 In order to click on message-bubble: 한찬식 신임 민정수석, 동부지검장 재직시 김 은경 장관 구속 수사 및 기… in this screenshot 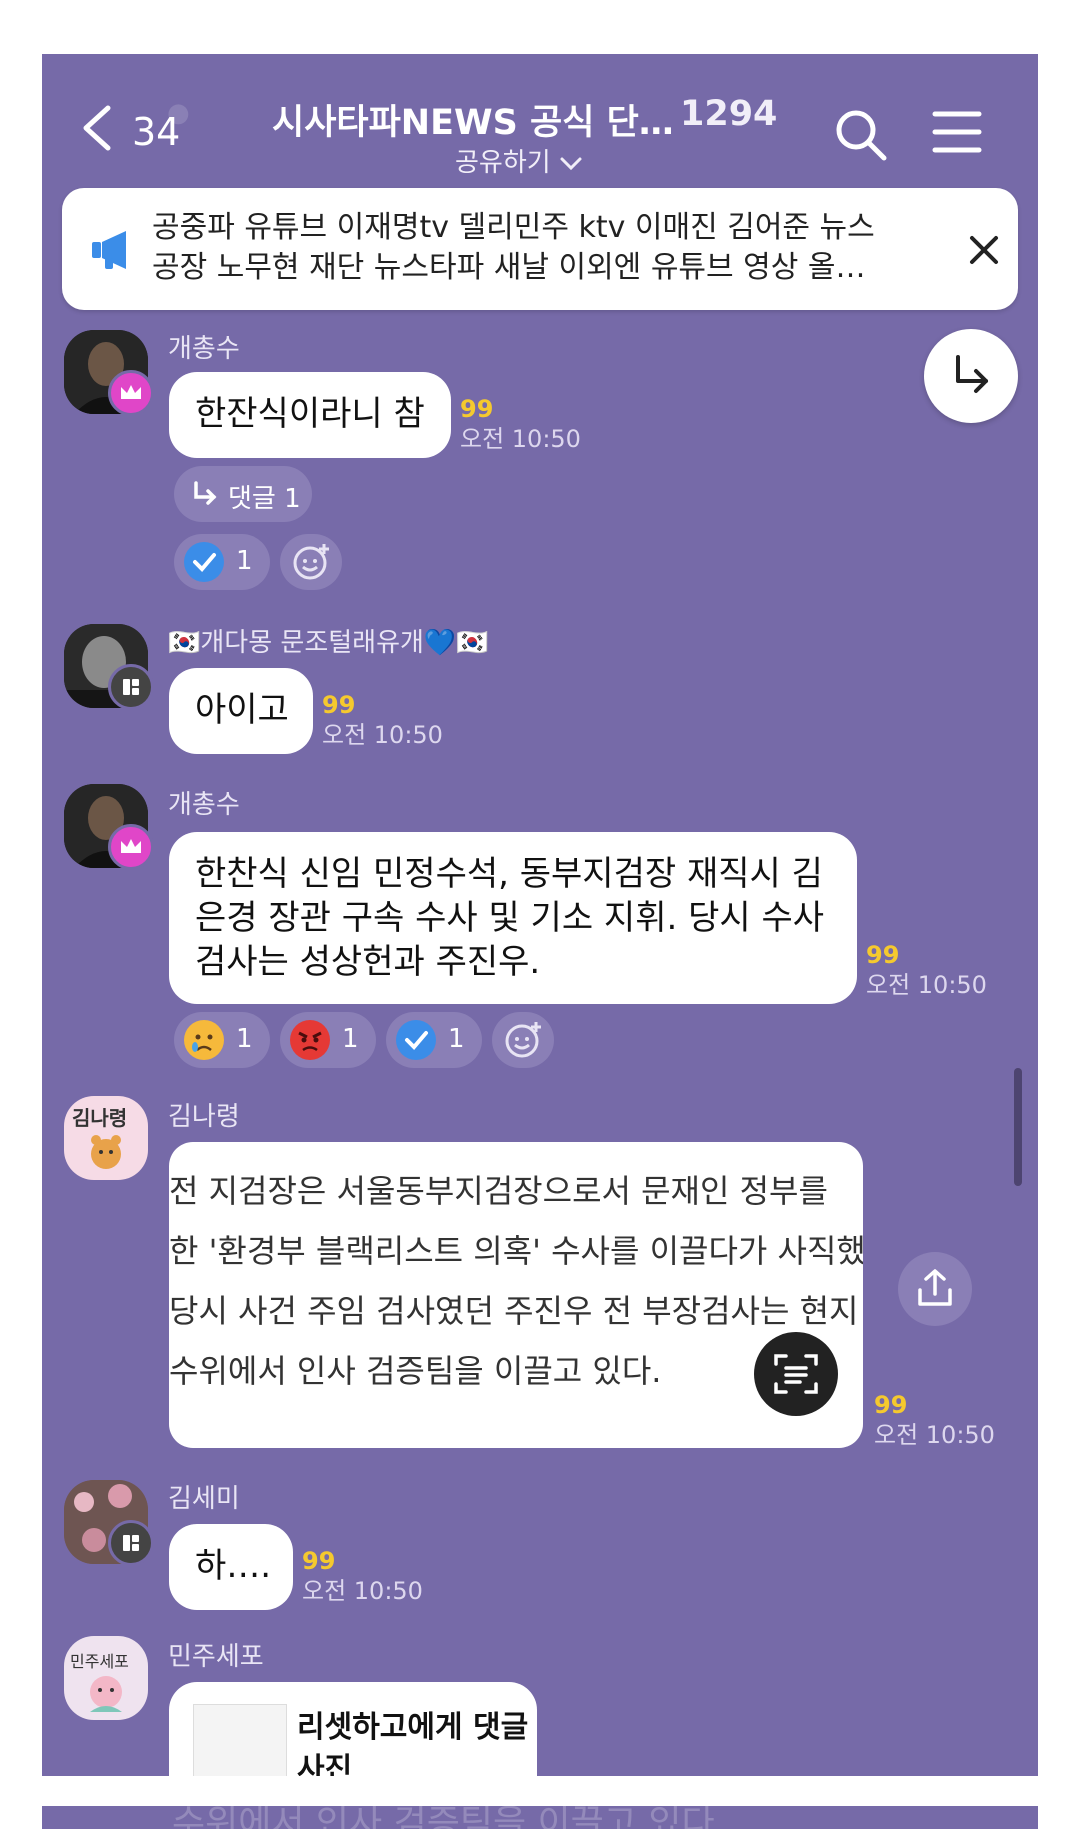, I will do `click(513, 918)`.